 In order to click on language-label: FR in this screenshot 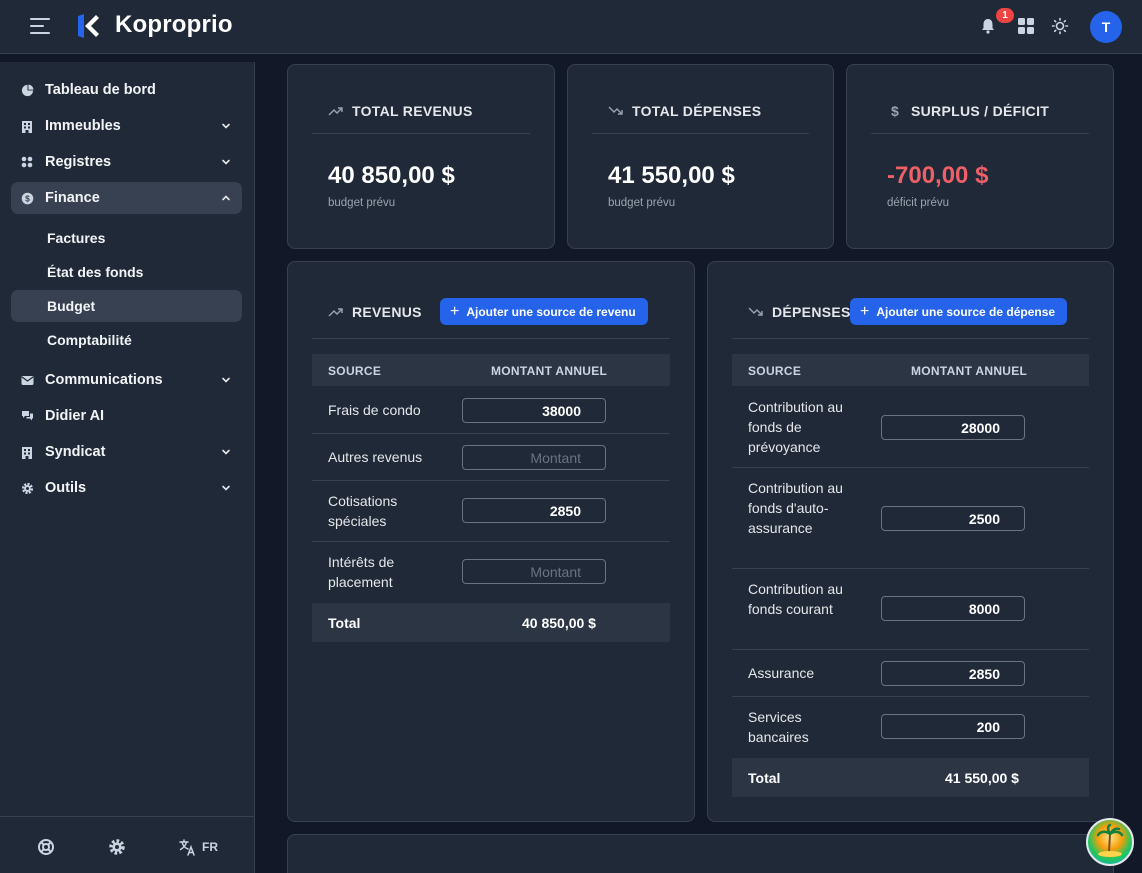, I will do `click(210, 847)`.